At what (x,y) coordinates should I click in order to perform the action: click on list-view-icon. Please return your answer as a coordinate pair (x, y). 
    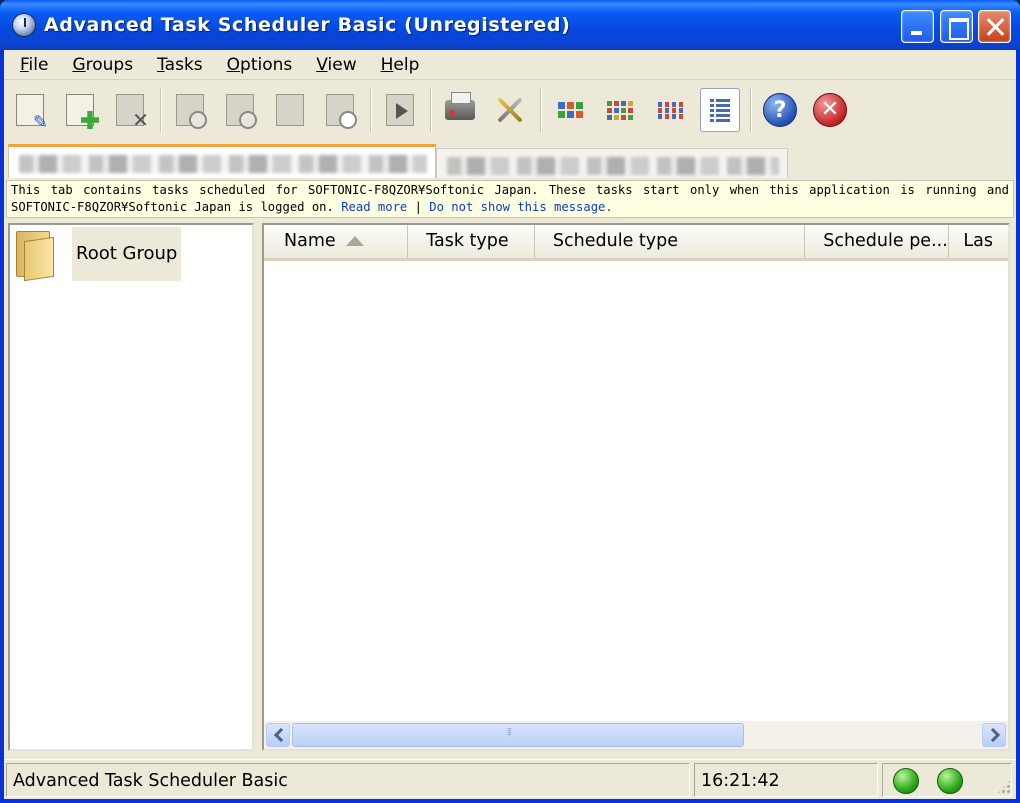
    Looking at the image, I should click on (670, 110).